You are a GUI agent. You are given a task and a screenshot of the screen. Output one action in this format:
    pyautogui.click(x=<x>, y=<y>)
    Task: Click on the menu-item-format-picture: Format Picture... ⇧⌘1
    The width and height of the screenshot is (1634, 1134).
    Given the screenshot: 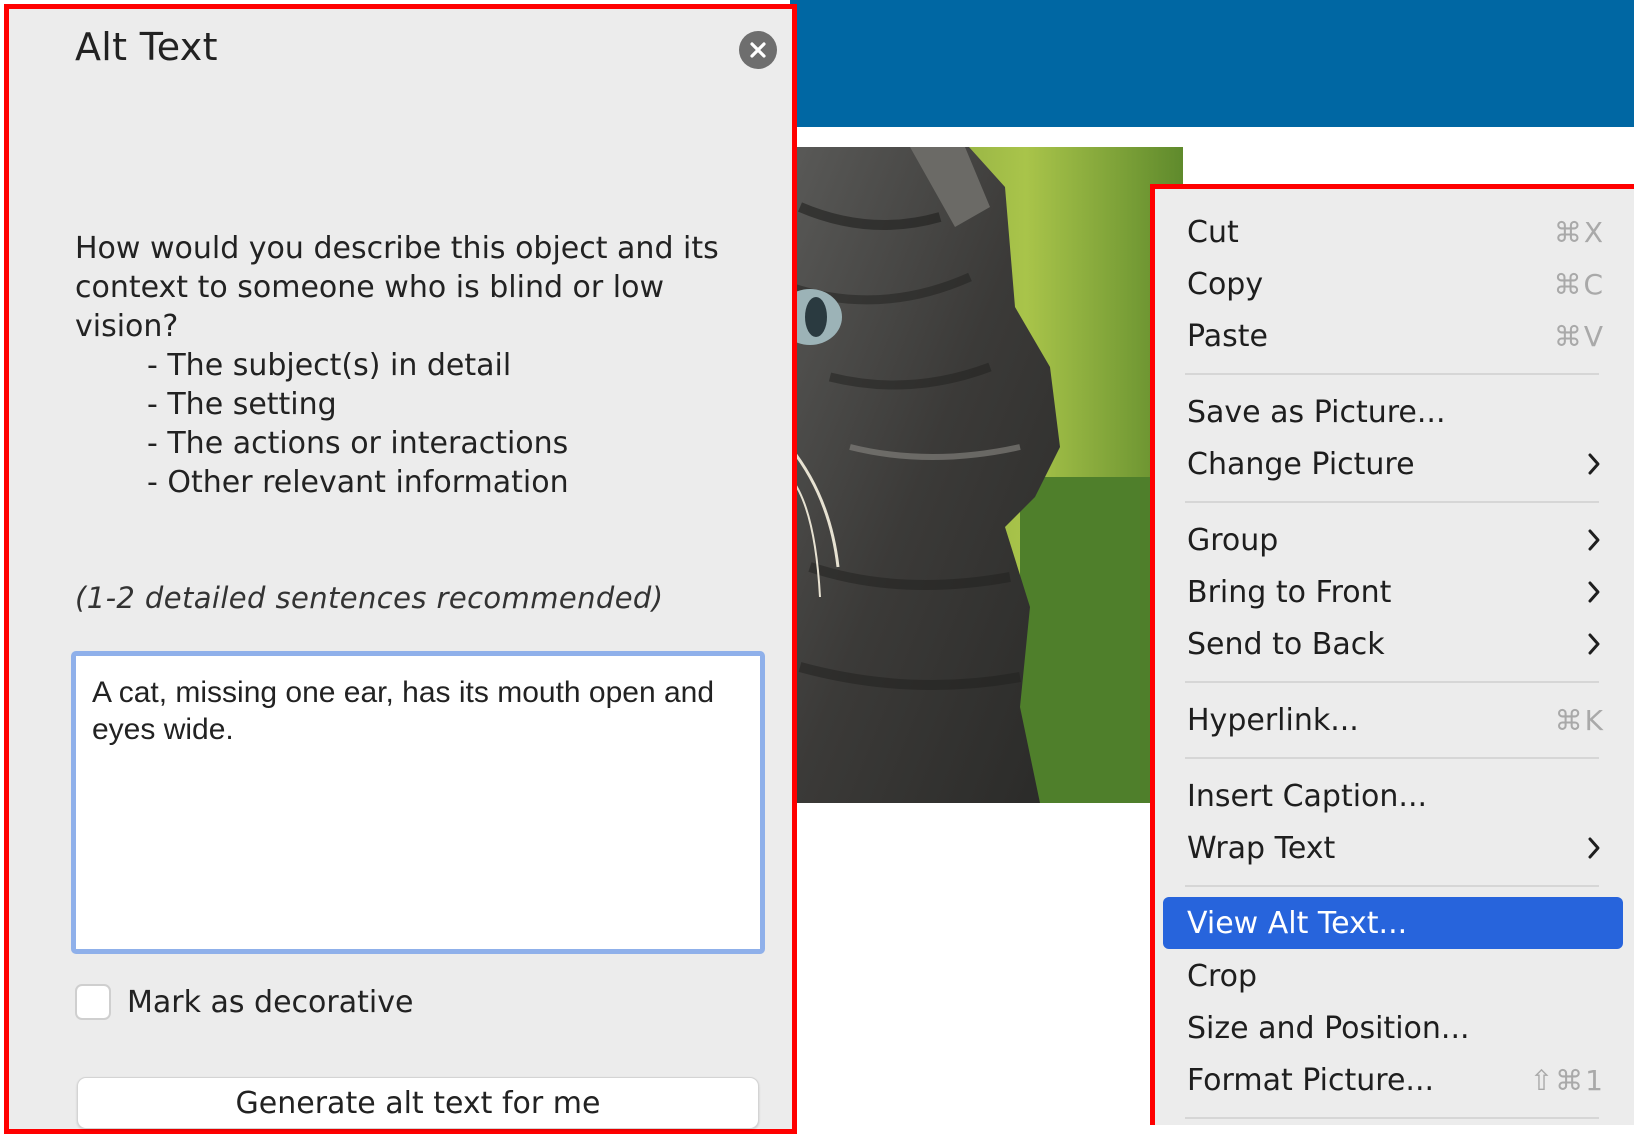 What is the action you would take?
    pyautogui.click(x=1393, y=1080)
    